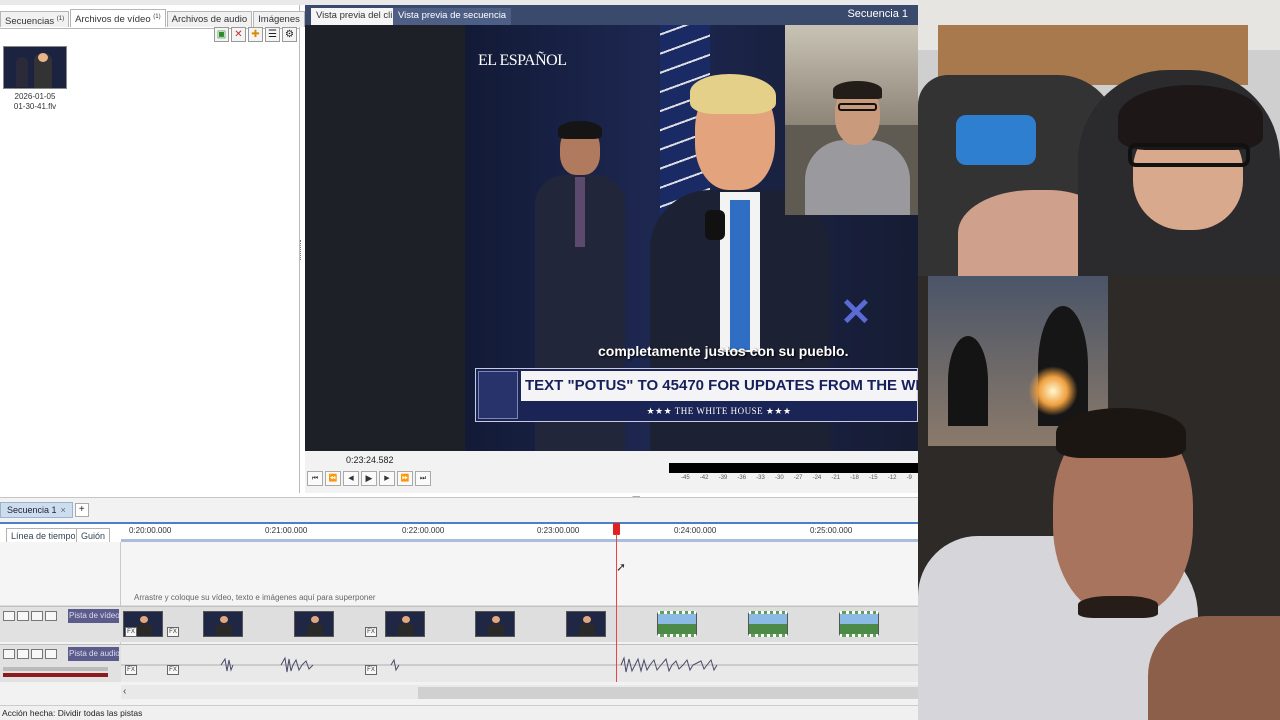 The image size is (1280, 720). Describe the element at coordinates (23, 616) in the screenshot. I see `visibility-icon` at that location.